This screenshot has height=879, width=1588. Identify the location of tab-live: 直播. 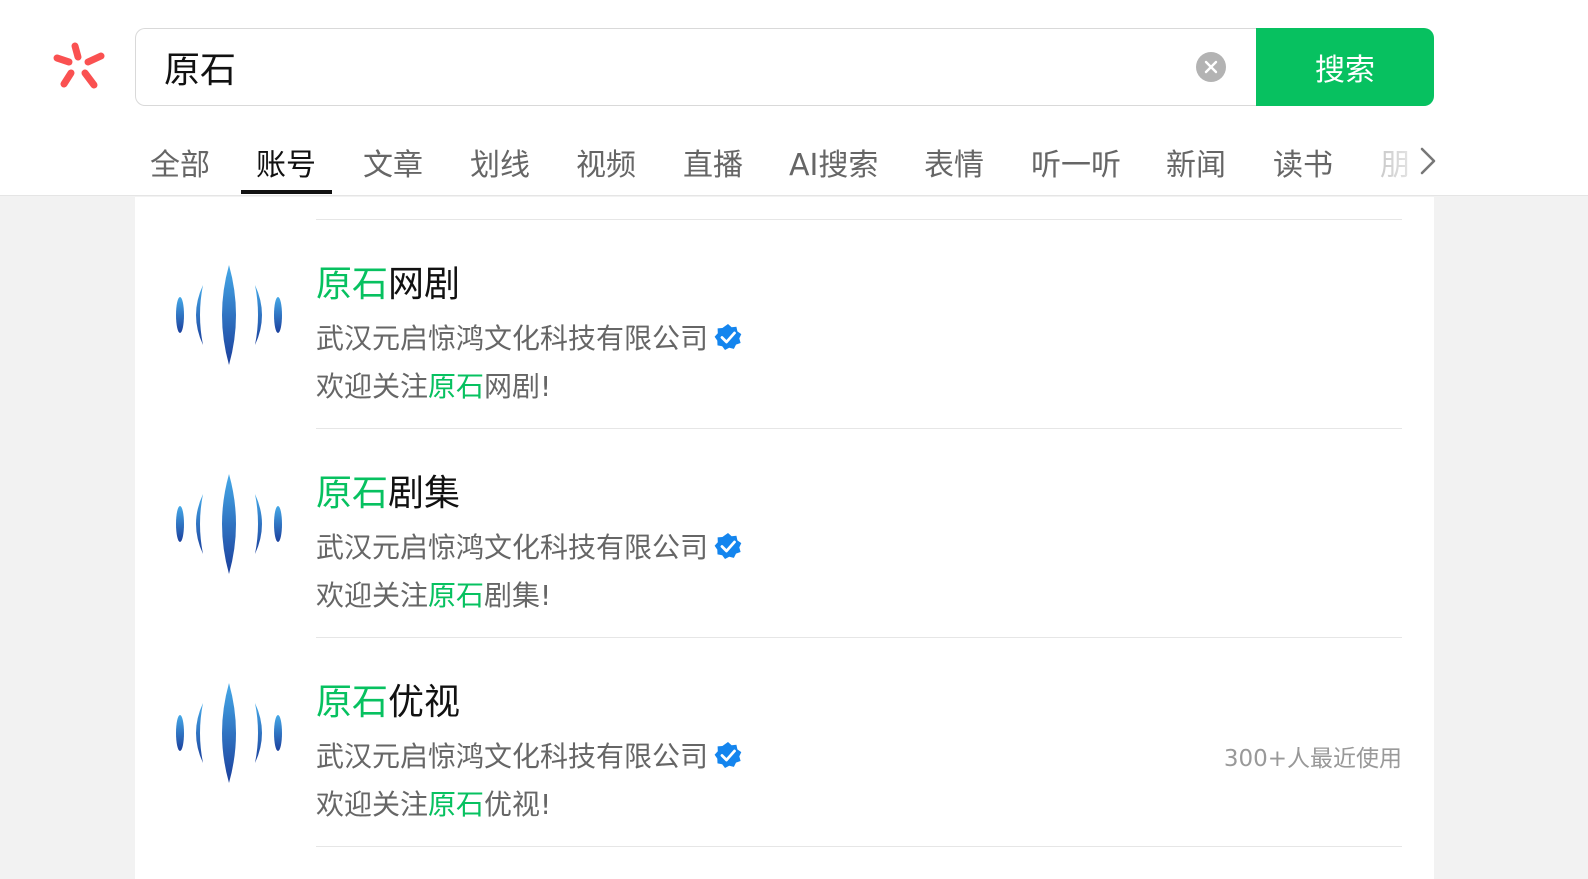
(713, 162).